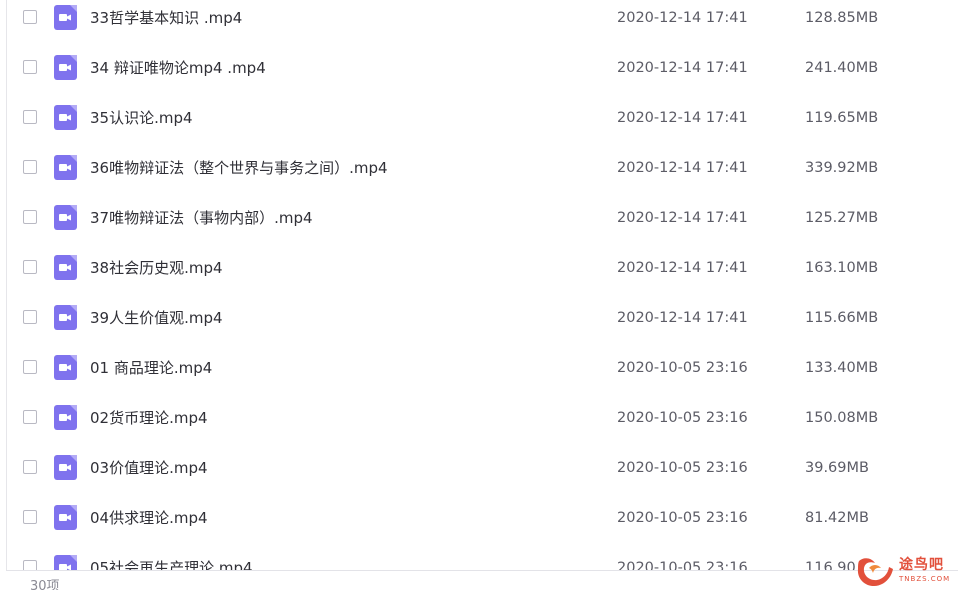 This screenshot has width=958, height=590. What do you see at coordinates (830, 565) in the screenshot?
I see `file-size: 116.90` at bounding box center [830, 565].